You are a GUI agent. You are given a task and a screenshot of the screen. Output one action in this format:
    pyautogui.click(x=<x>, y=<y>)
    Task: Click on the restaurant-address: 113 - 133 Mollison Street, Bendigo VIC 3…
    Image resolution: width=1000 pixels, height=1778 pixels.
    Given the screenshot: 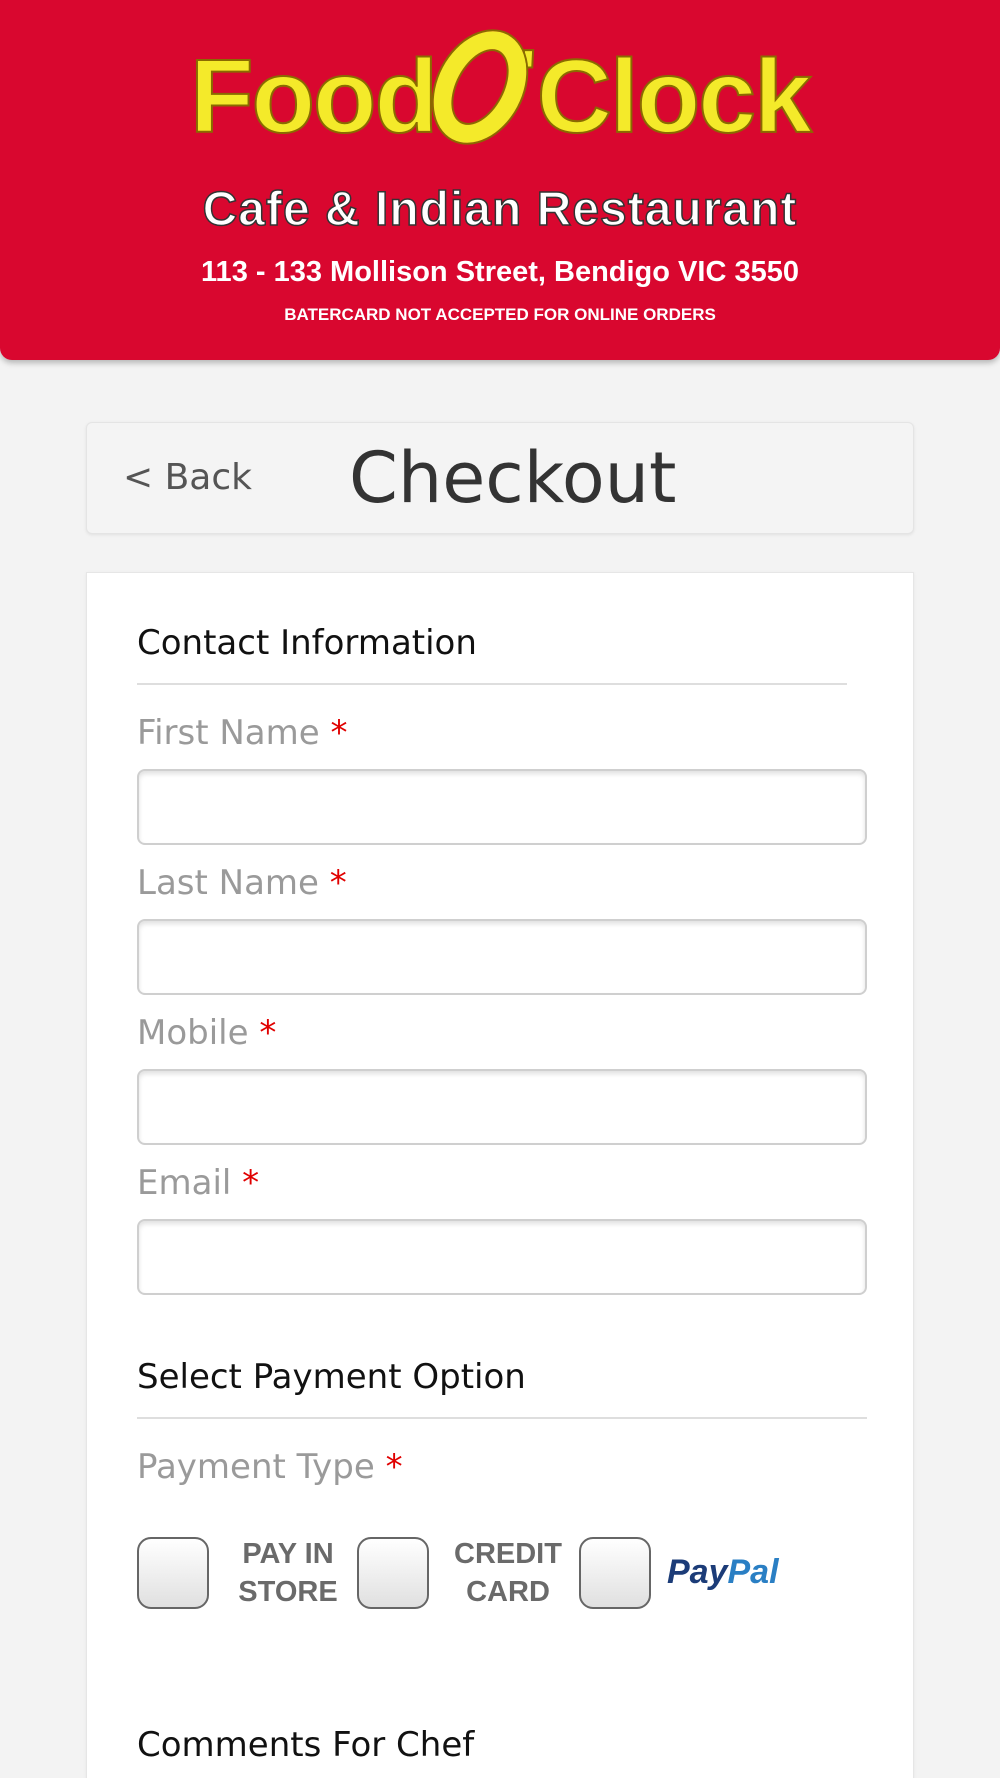 What is the action you would take?
    pyautogui.click(x=500, y=272)
    